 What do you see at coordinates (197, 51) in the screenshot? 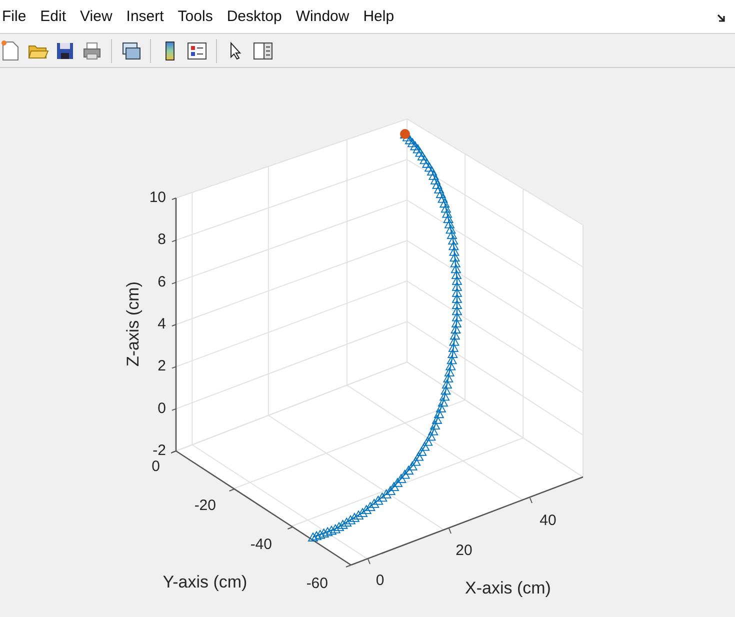
I see `legend-icon` at bounding box center [197, 51].